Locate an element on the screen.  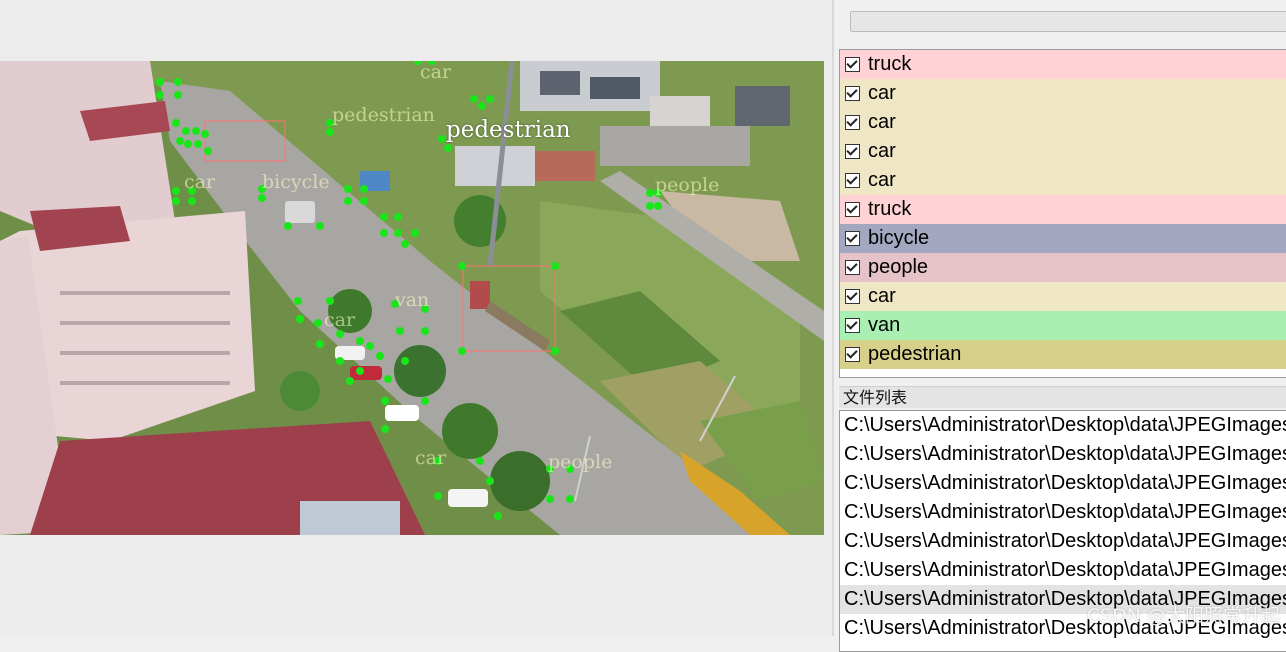
label-list-item: van is located at coordinates (1063, 325).